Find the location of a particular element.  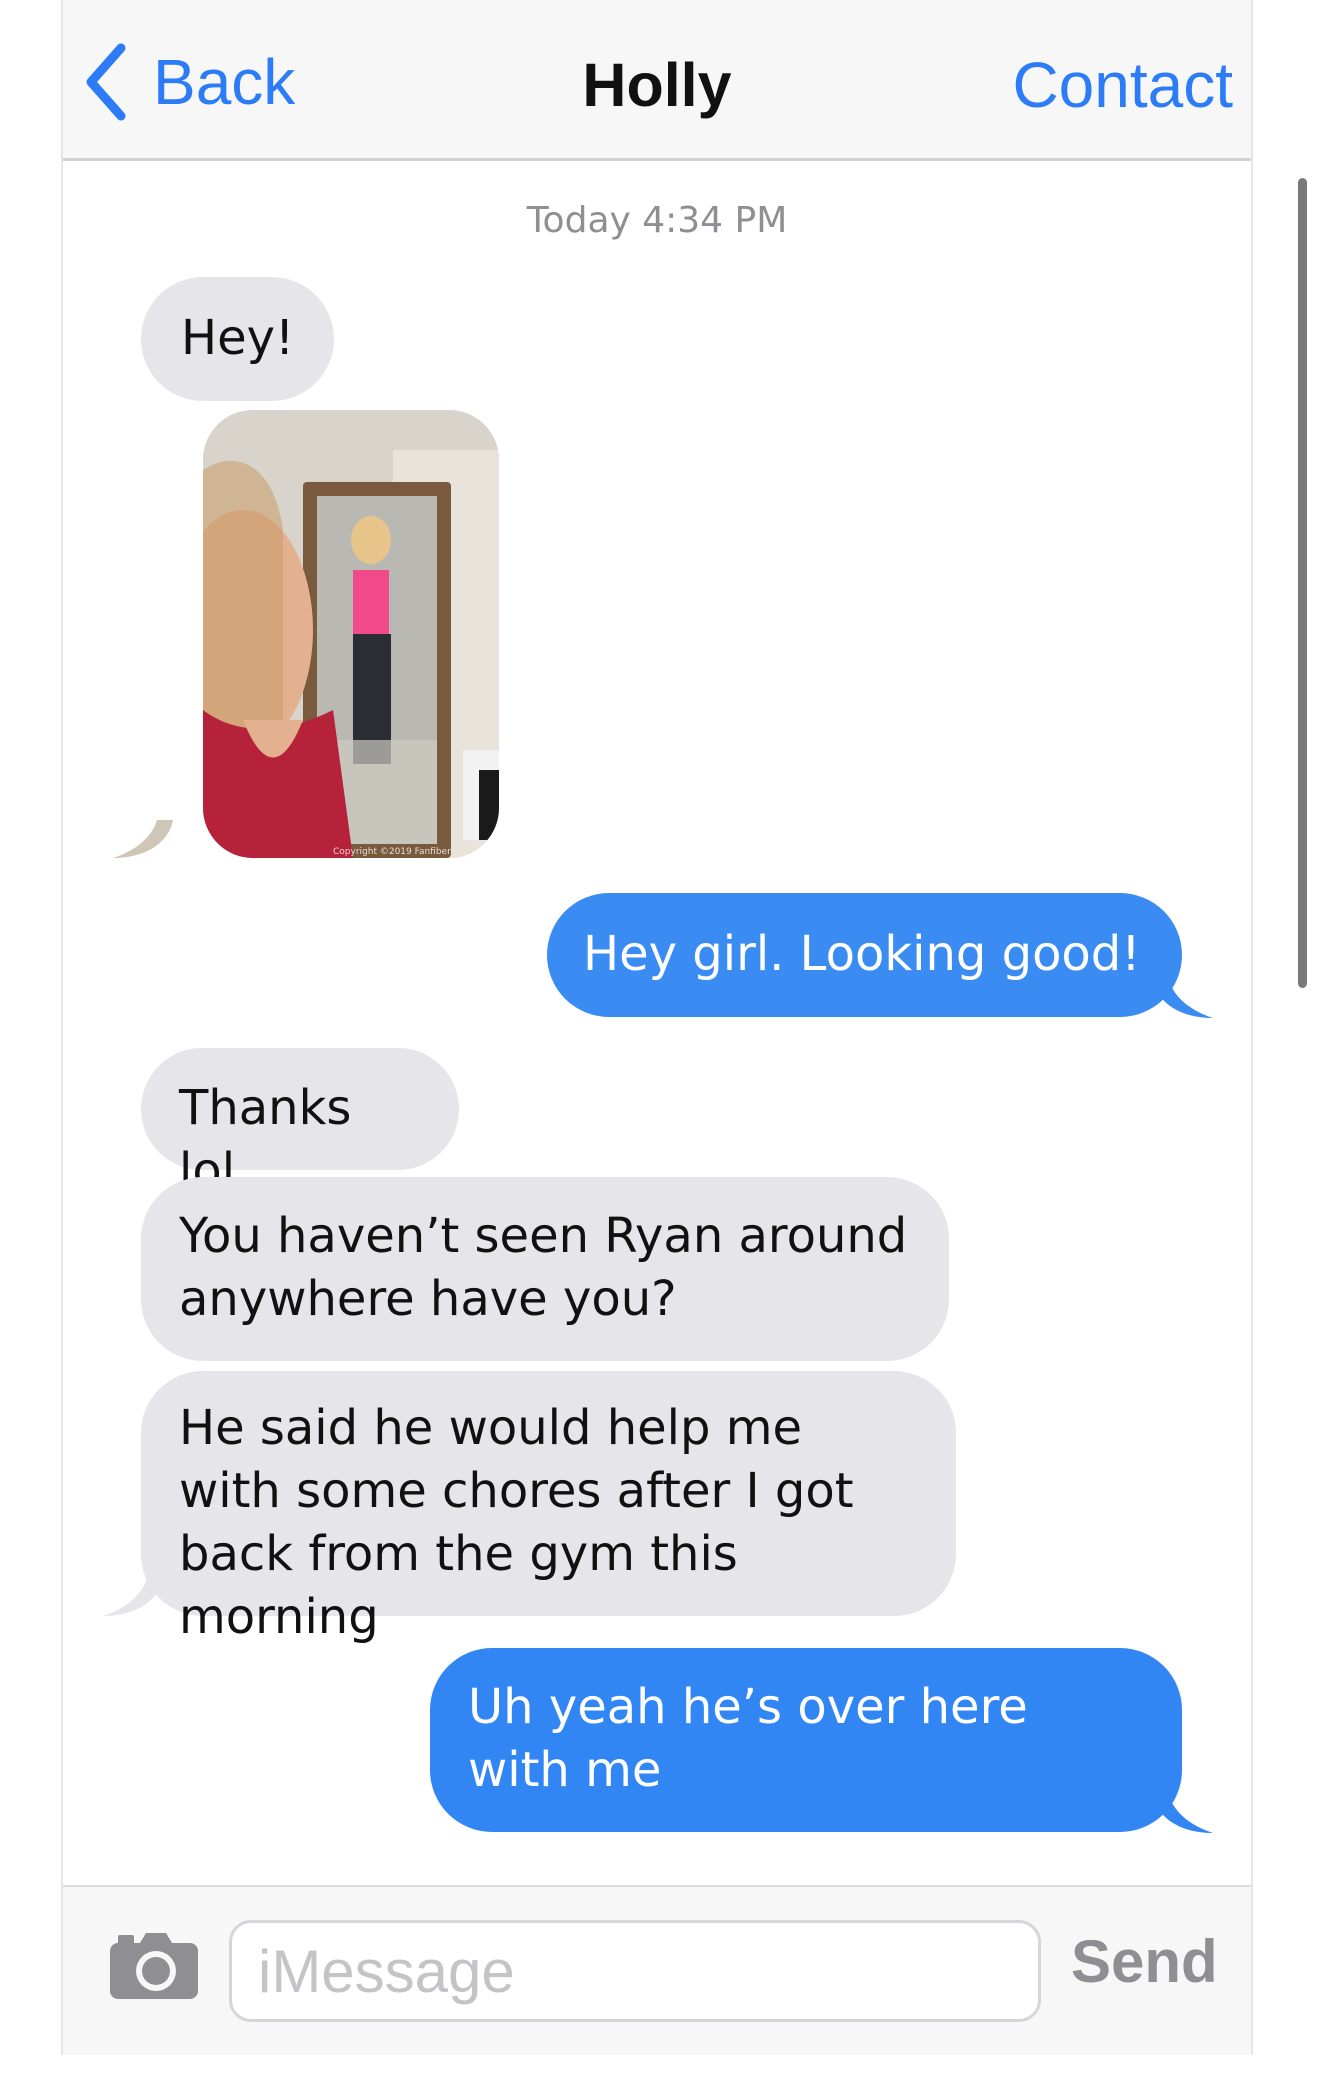

photo-attachment: Copyright ©2019 Fanfiber is located at coordinates (351, 634).